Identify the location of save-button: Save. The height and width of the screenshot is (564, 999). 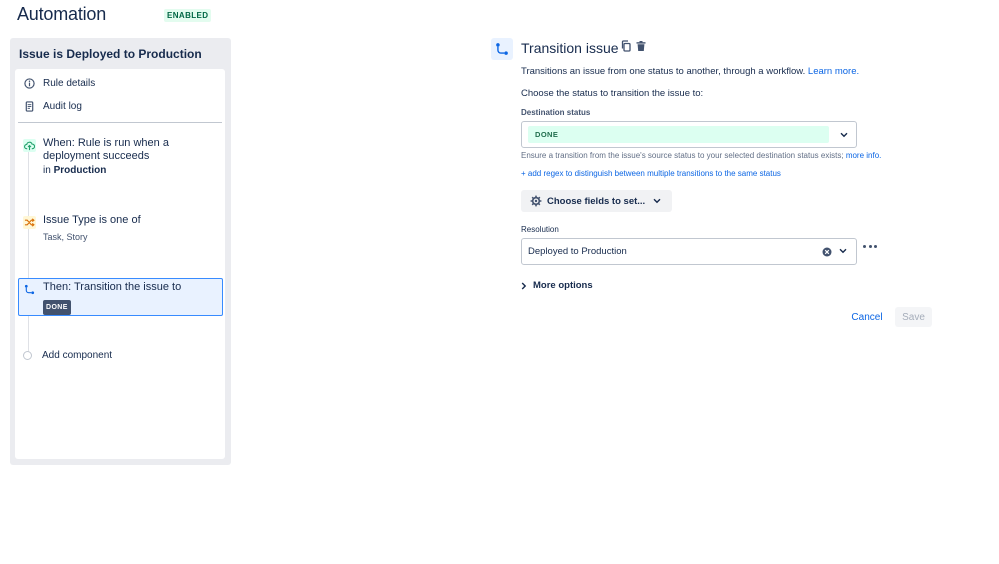
(913, 317).